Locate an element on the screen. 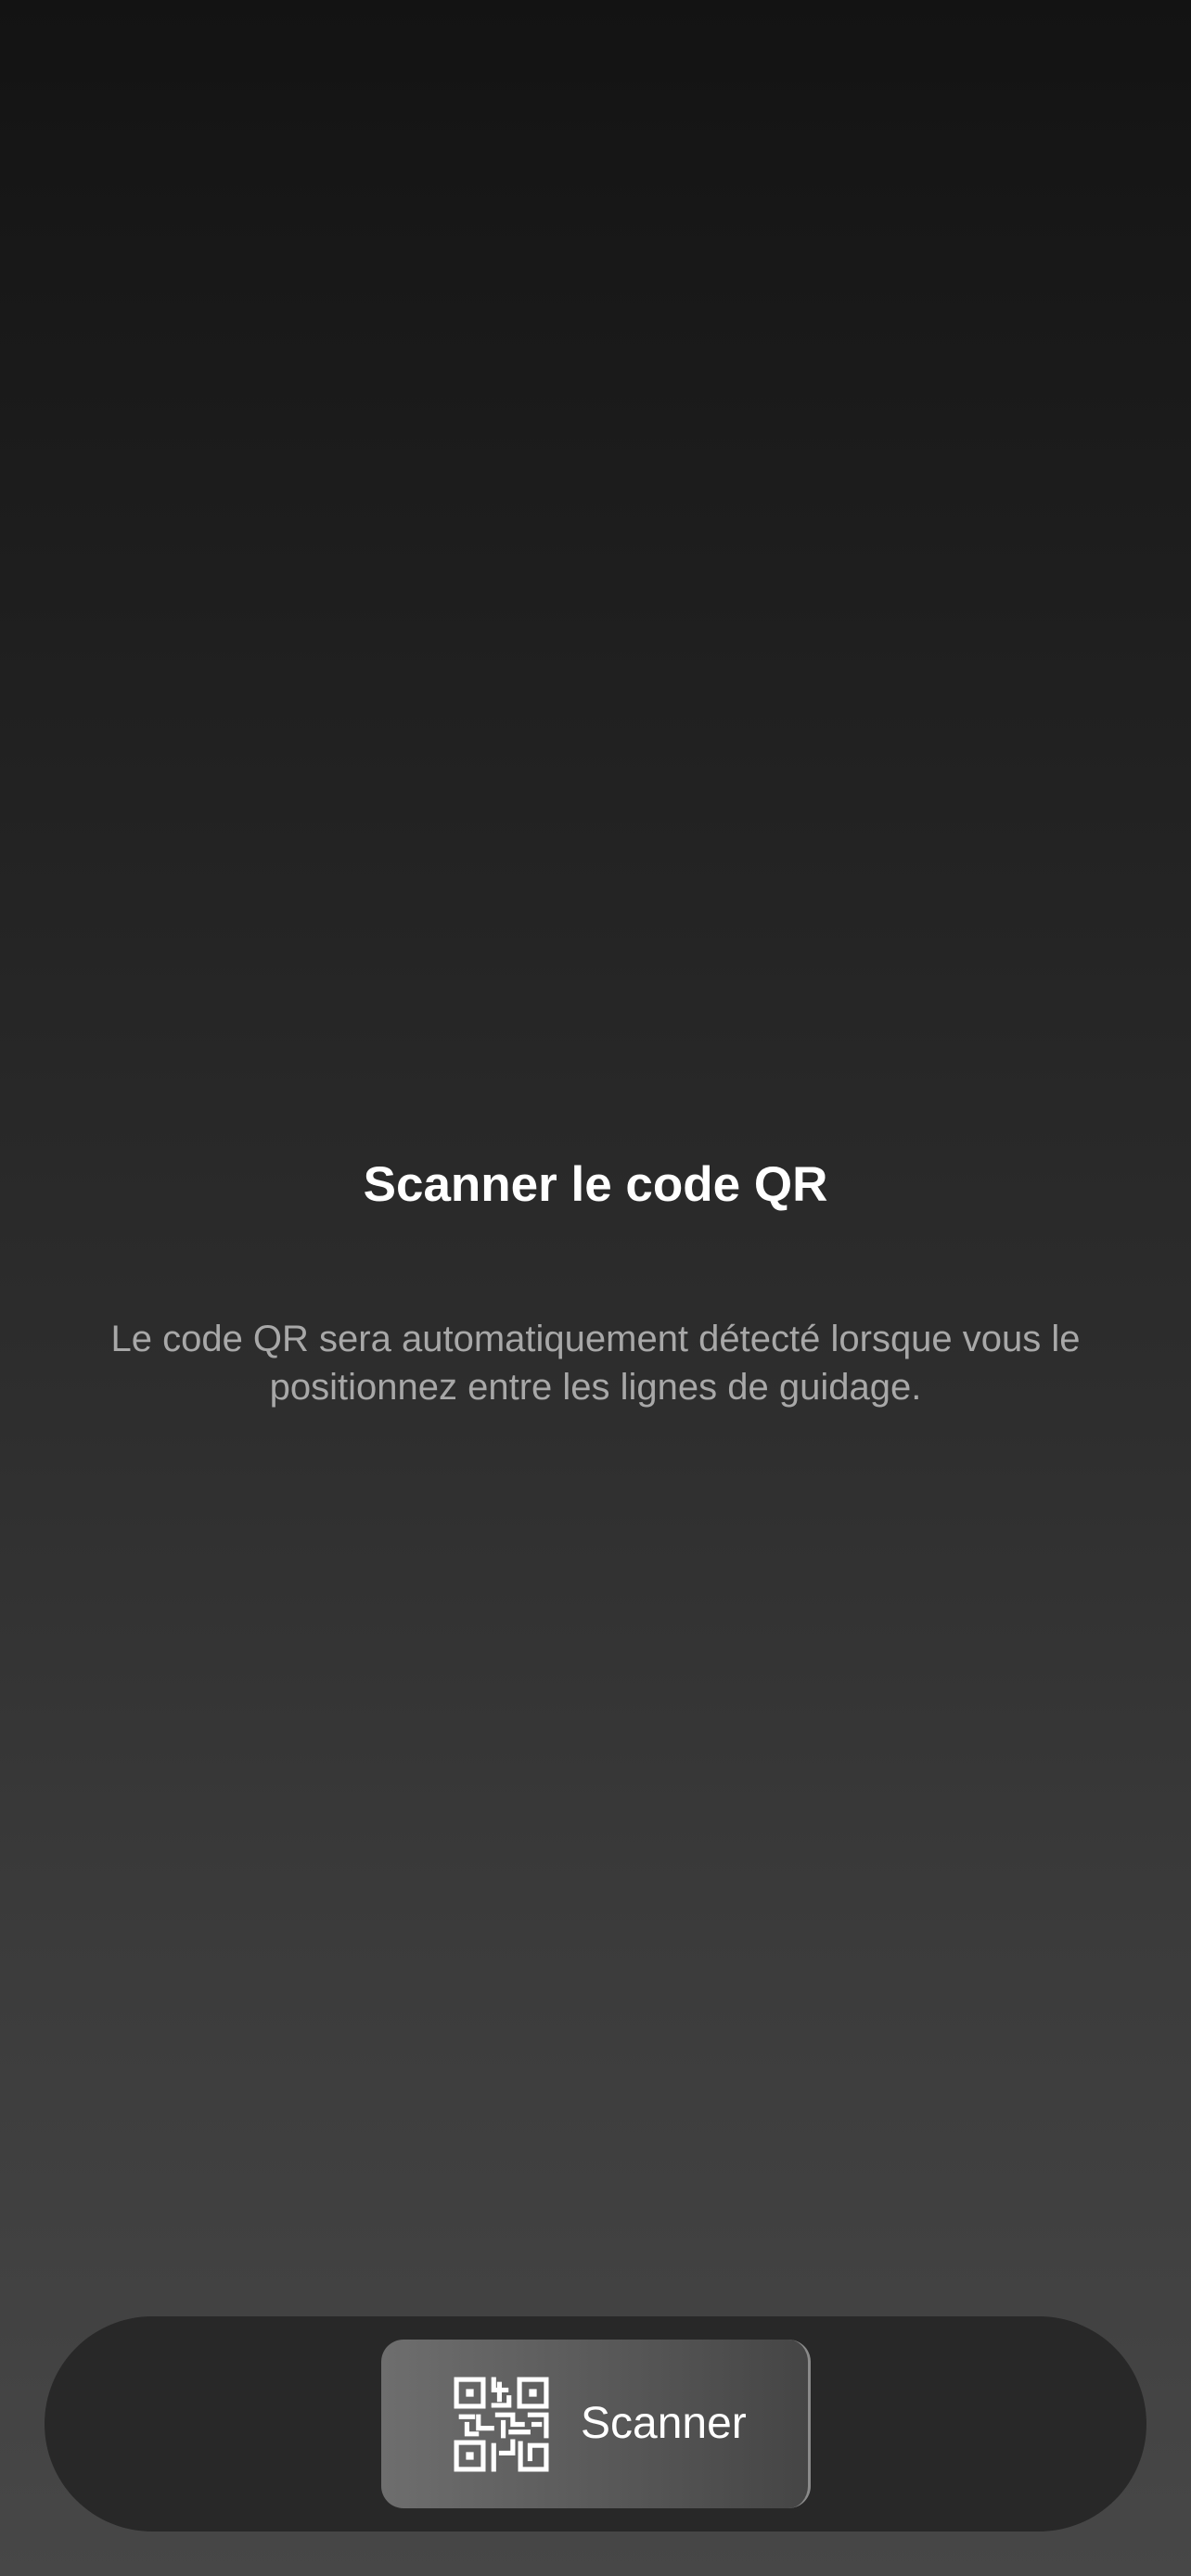 Image resolution: width=1191 pixels, height=2576 pixels. scan-button-label: Scanner is located at coordinates (664, 2423).